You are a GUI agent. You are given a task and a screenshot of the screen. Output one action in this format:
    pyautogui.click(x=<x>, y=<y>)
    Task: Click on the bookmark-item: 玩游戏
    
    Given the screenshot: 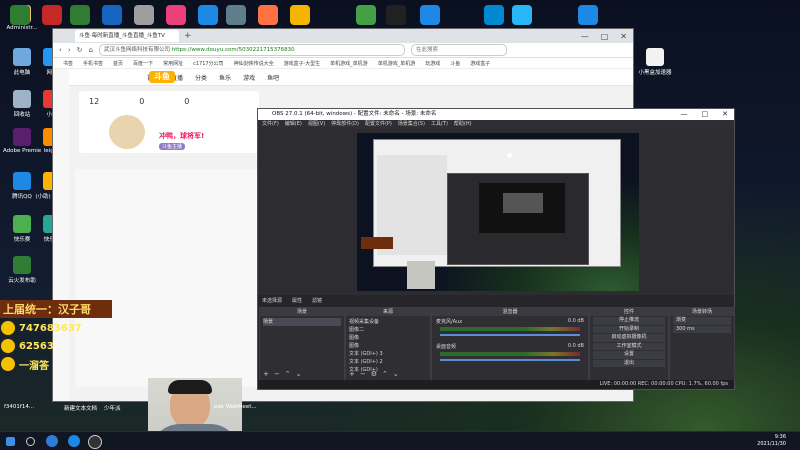 What is the action you would take?
    pyautogui.click(x=432, y=63)
    